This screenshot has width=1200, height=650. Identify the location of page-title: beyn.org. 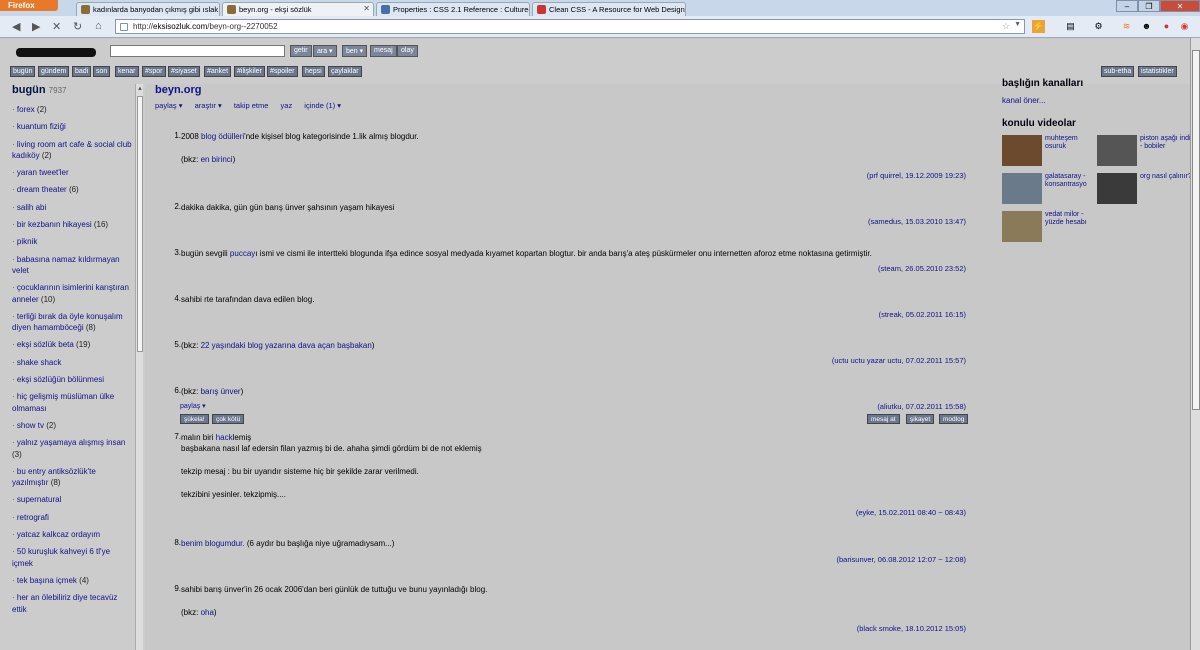
(178, 90).